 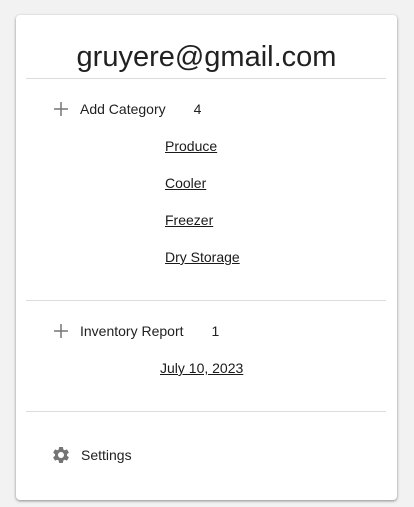 What do you see at coordinates (206, 57) in the screenshot?
I see `account-email: gruyere@gmail.com` at bounding box center [206, 57].